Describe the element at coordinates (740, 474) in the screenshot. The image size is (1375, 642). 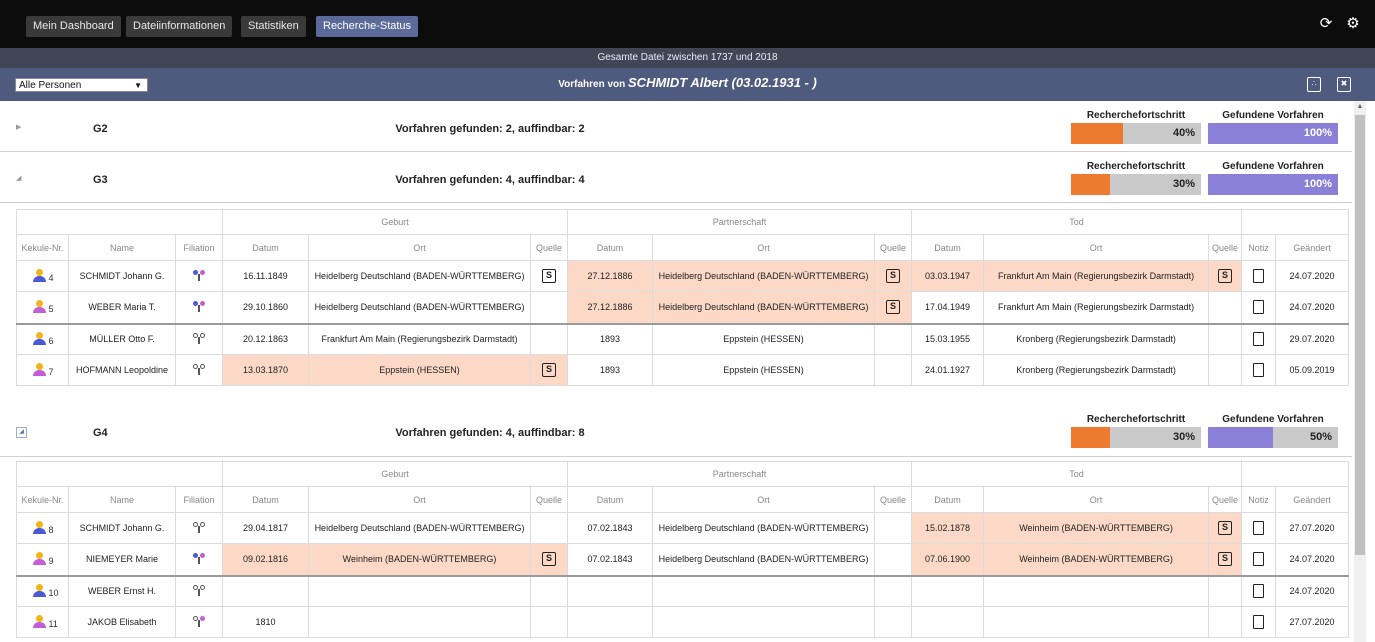
I see `header-group-partnerschaft: Partnerschaft` at that location.